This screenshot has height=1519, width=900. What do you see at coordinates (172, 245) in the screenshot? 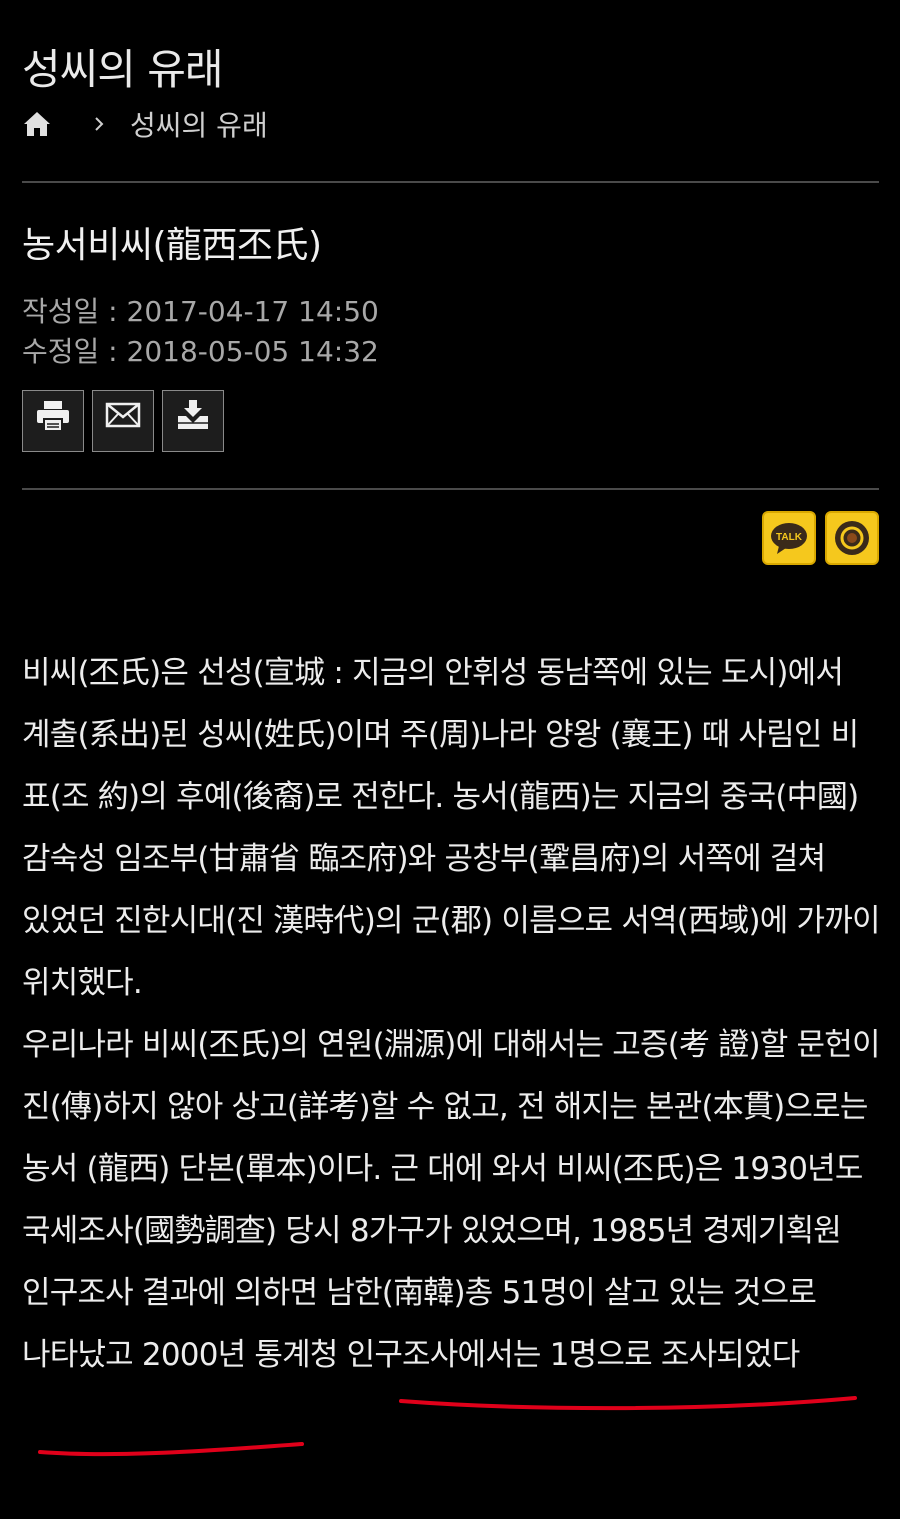
I see `post-title: 농서비씨(龍西丕氏)` at bounding box center [172, 245].